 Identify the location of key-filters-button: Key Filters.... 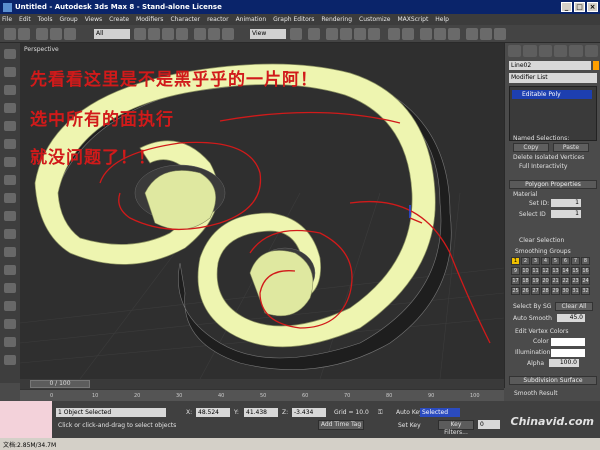
(456, 428).